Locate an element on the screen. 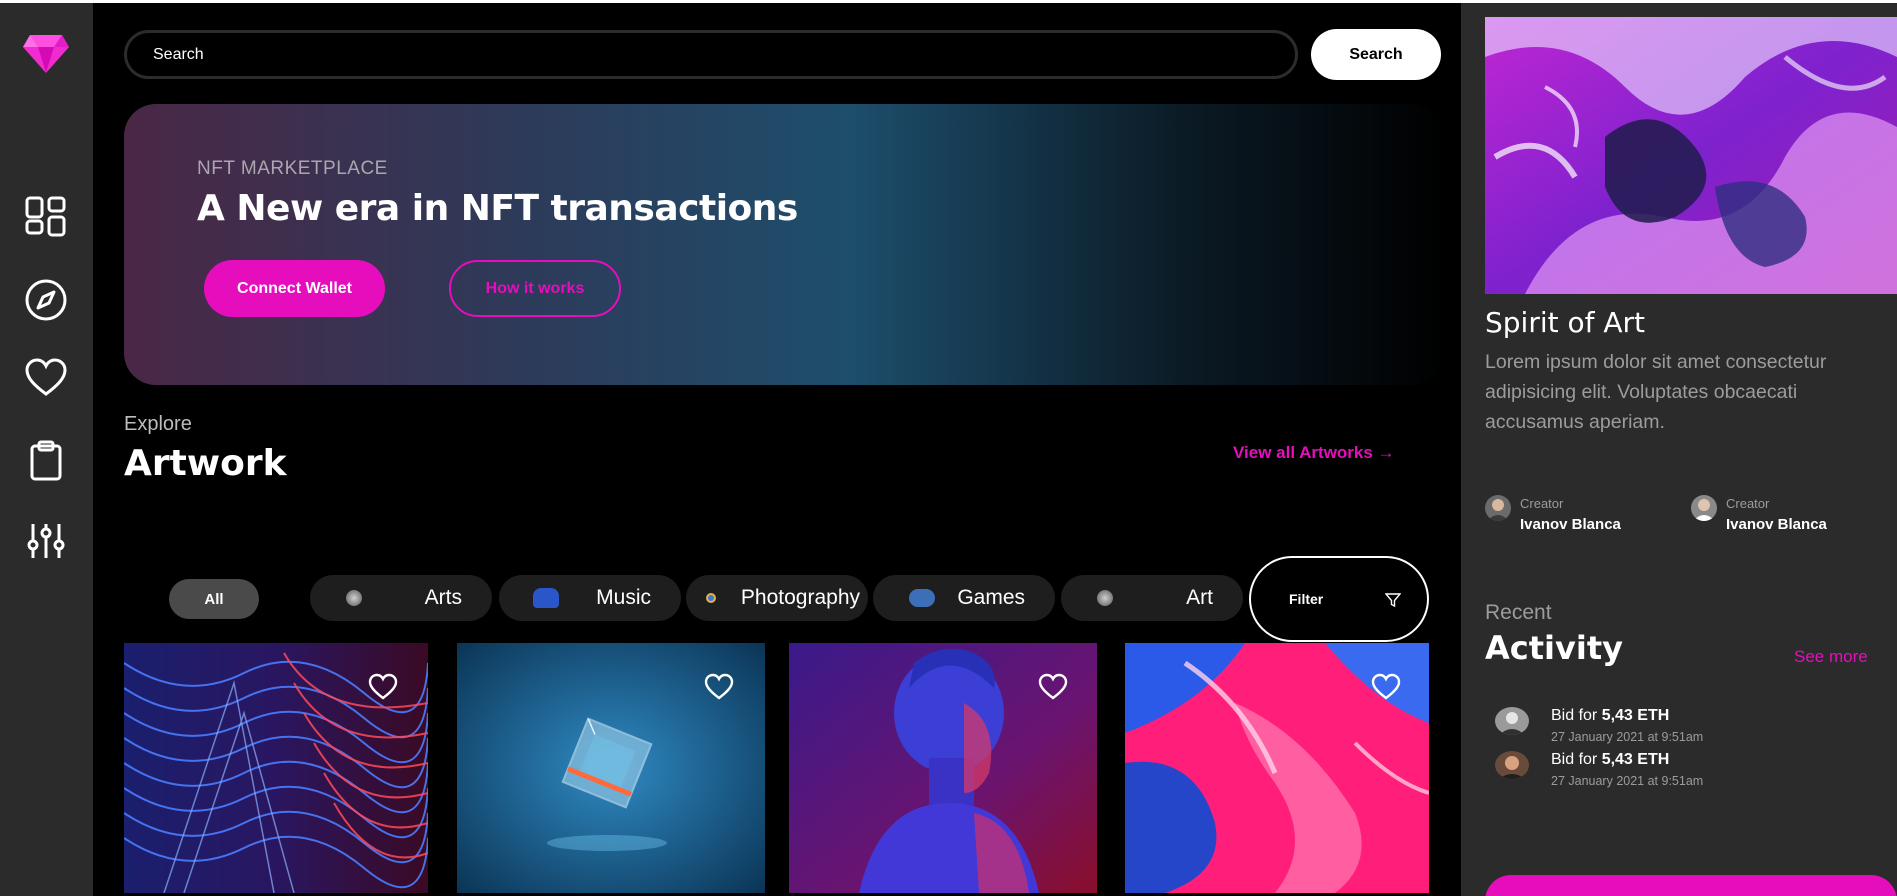  artwork-card-cube is located at coordinates (611, 768).